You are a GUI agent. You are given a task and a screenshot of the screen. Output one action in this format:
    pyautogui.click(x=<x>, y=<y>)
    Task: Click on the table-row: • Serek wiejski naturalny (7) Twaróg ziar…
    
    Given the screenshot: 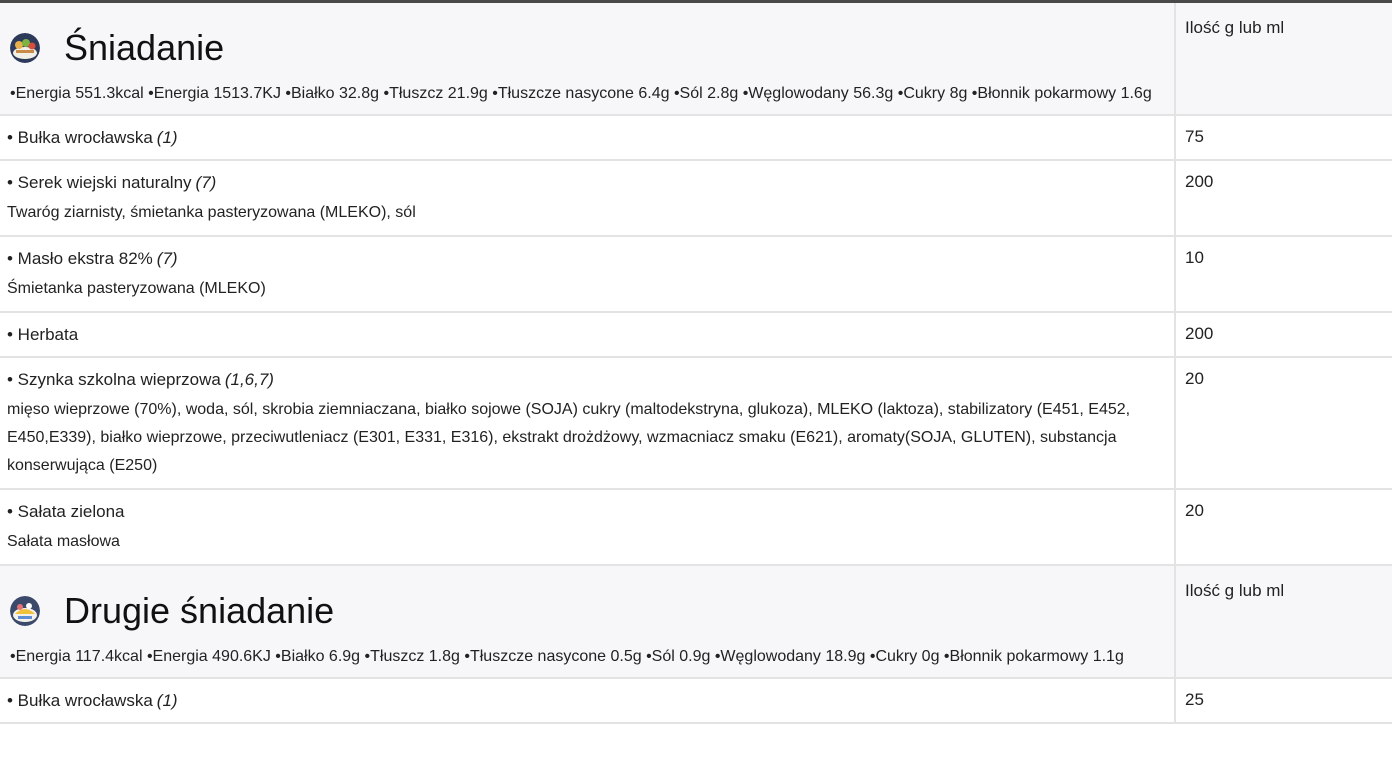 What is the action you would take?
    pyautogui.click(x=696, y=198)
    